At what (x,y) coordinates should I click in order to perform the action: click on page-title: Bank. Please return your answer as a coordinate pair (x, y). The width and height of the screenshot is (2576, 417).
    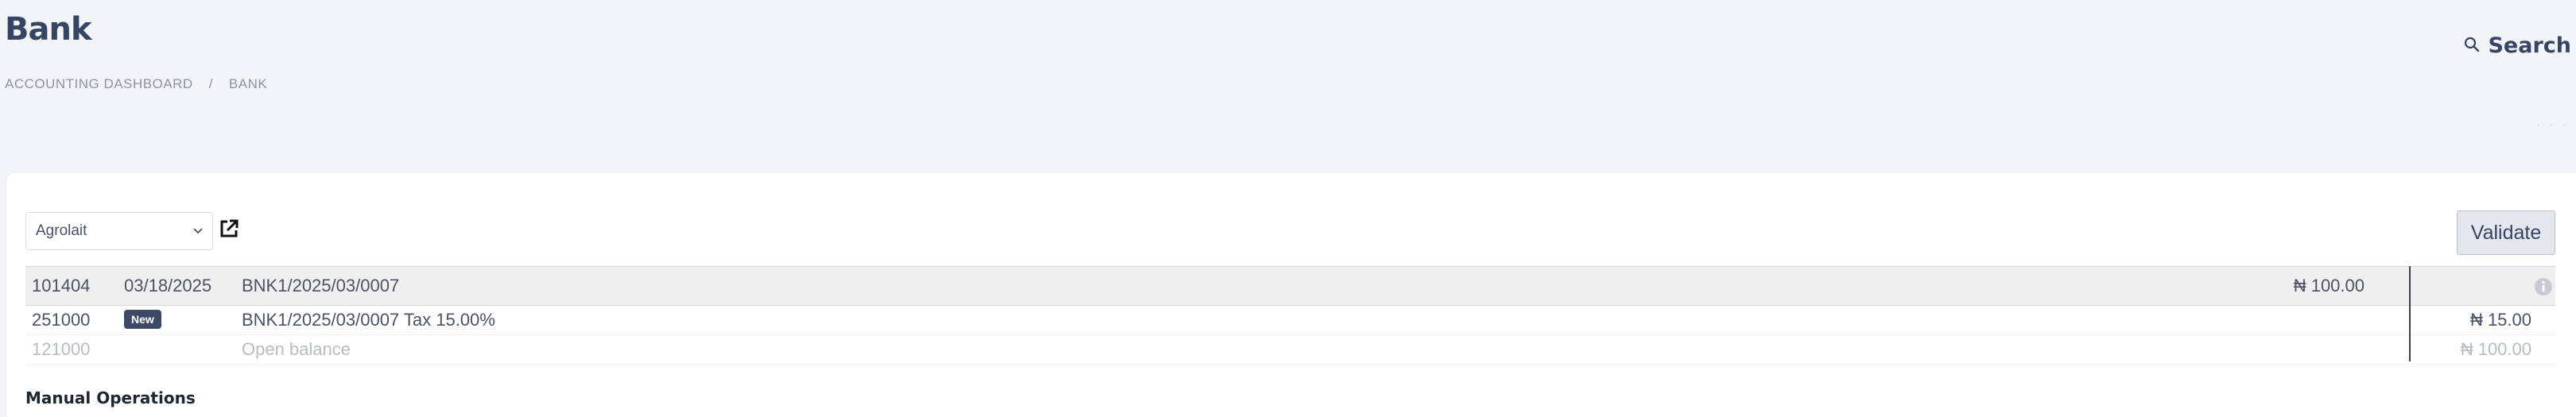
    Looking at the image, I should click on (48, 29).